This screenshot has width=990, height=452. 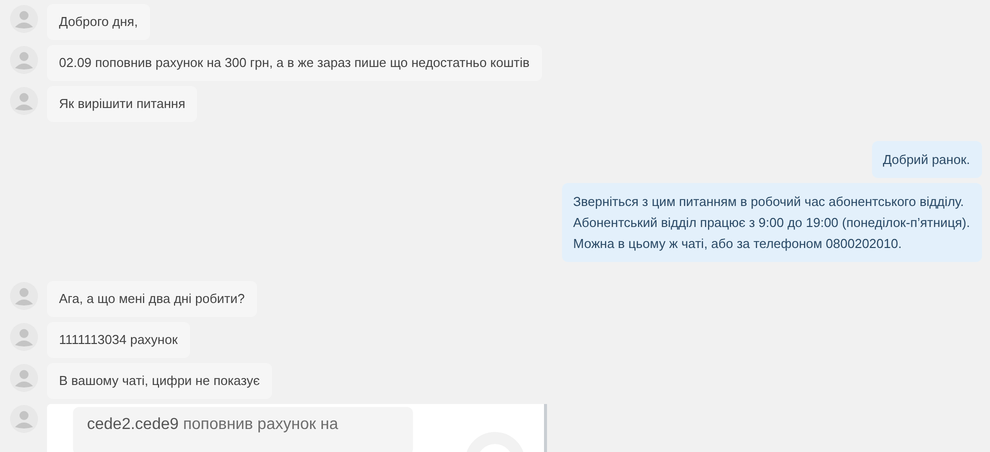 What do you see at coordinates (122, 104) in the screenshot?
I see `message-bubble: Як вирішити питання` at bounding box center [122, 104].